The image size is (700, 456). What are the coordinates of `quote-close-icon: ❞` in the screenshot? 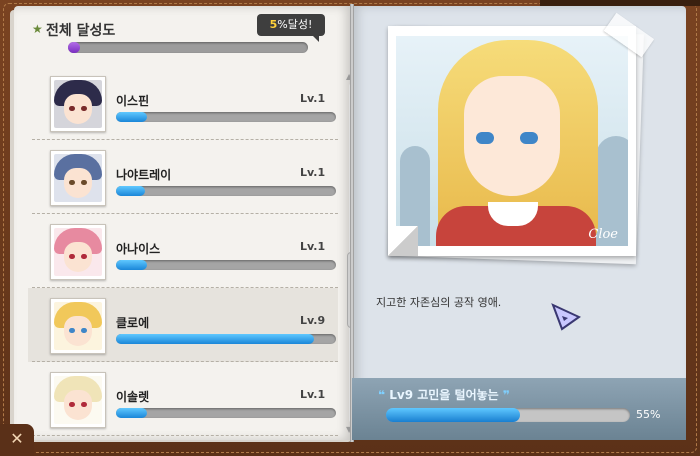 It's located at (506, 395).